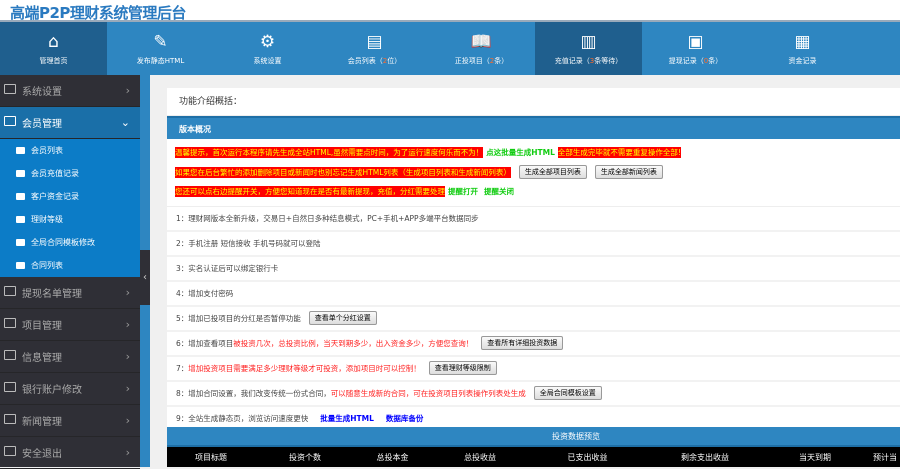 The width and height of the screenshot is (900, 469). I want to click on nav-item-label: 提现记录（0条）, so click(695, 61).